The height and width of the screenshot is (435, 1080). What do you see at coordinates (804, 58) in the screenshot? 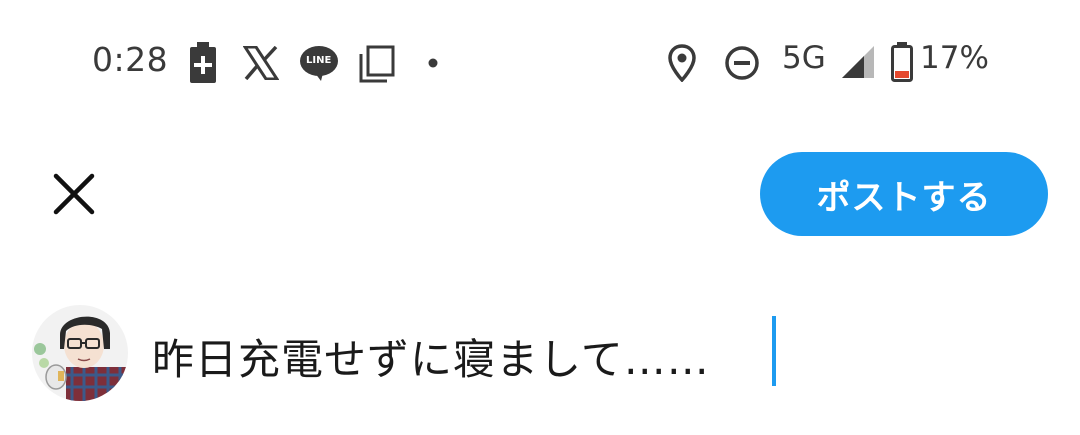
I see `network-type: 5G` at bounding box center [804, 58].